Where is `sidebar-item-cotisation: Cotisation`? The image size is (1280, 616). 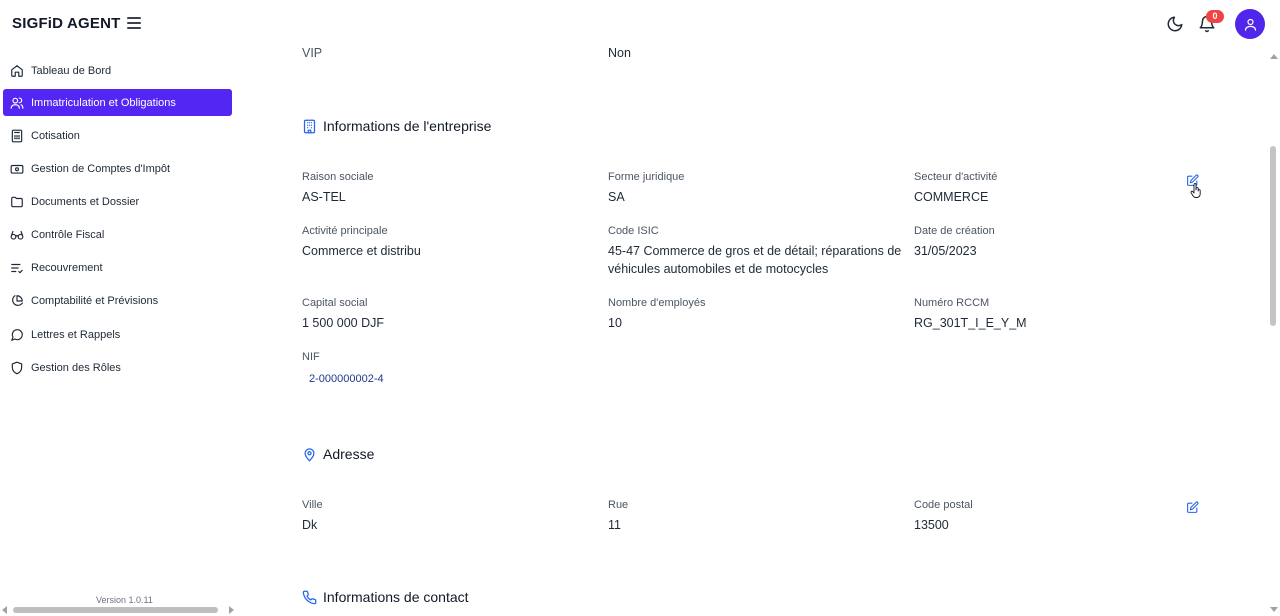
sidebar-item-cotisation: Cotisation is located at coordinates (117, 135).